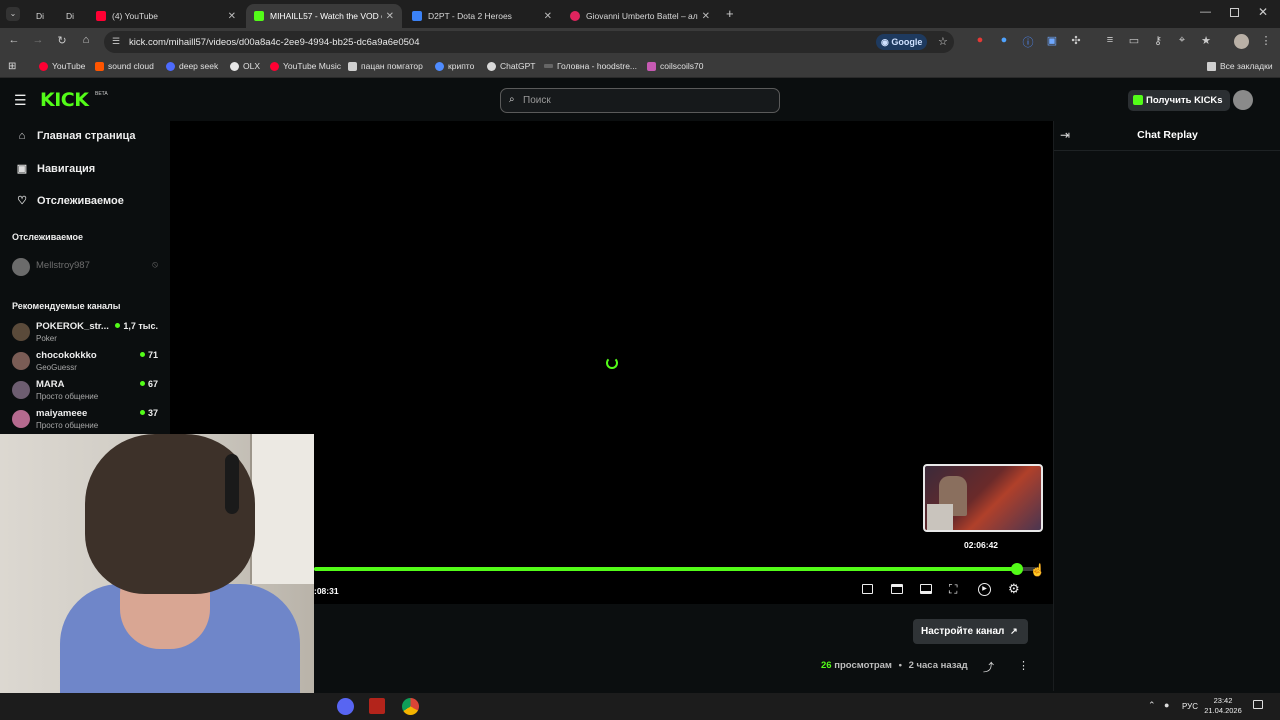 The image size is (1280, 720). I want to click on tab-label: D2PT - Dota 2 Heroes, so click(470, 16).